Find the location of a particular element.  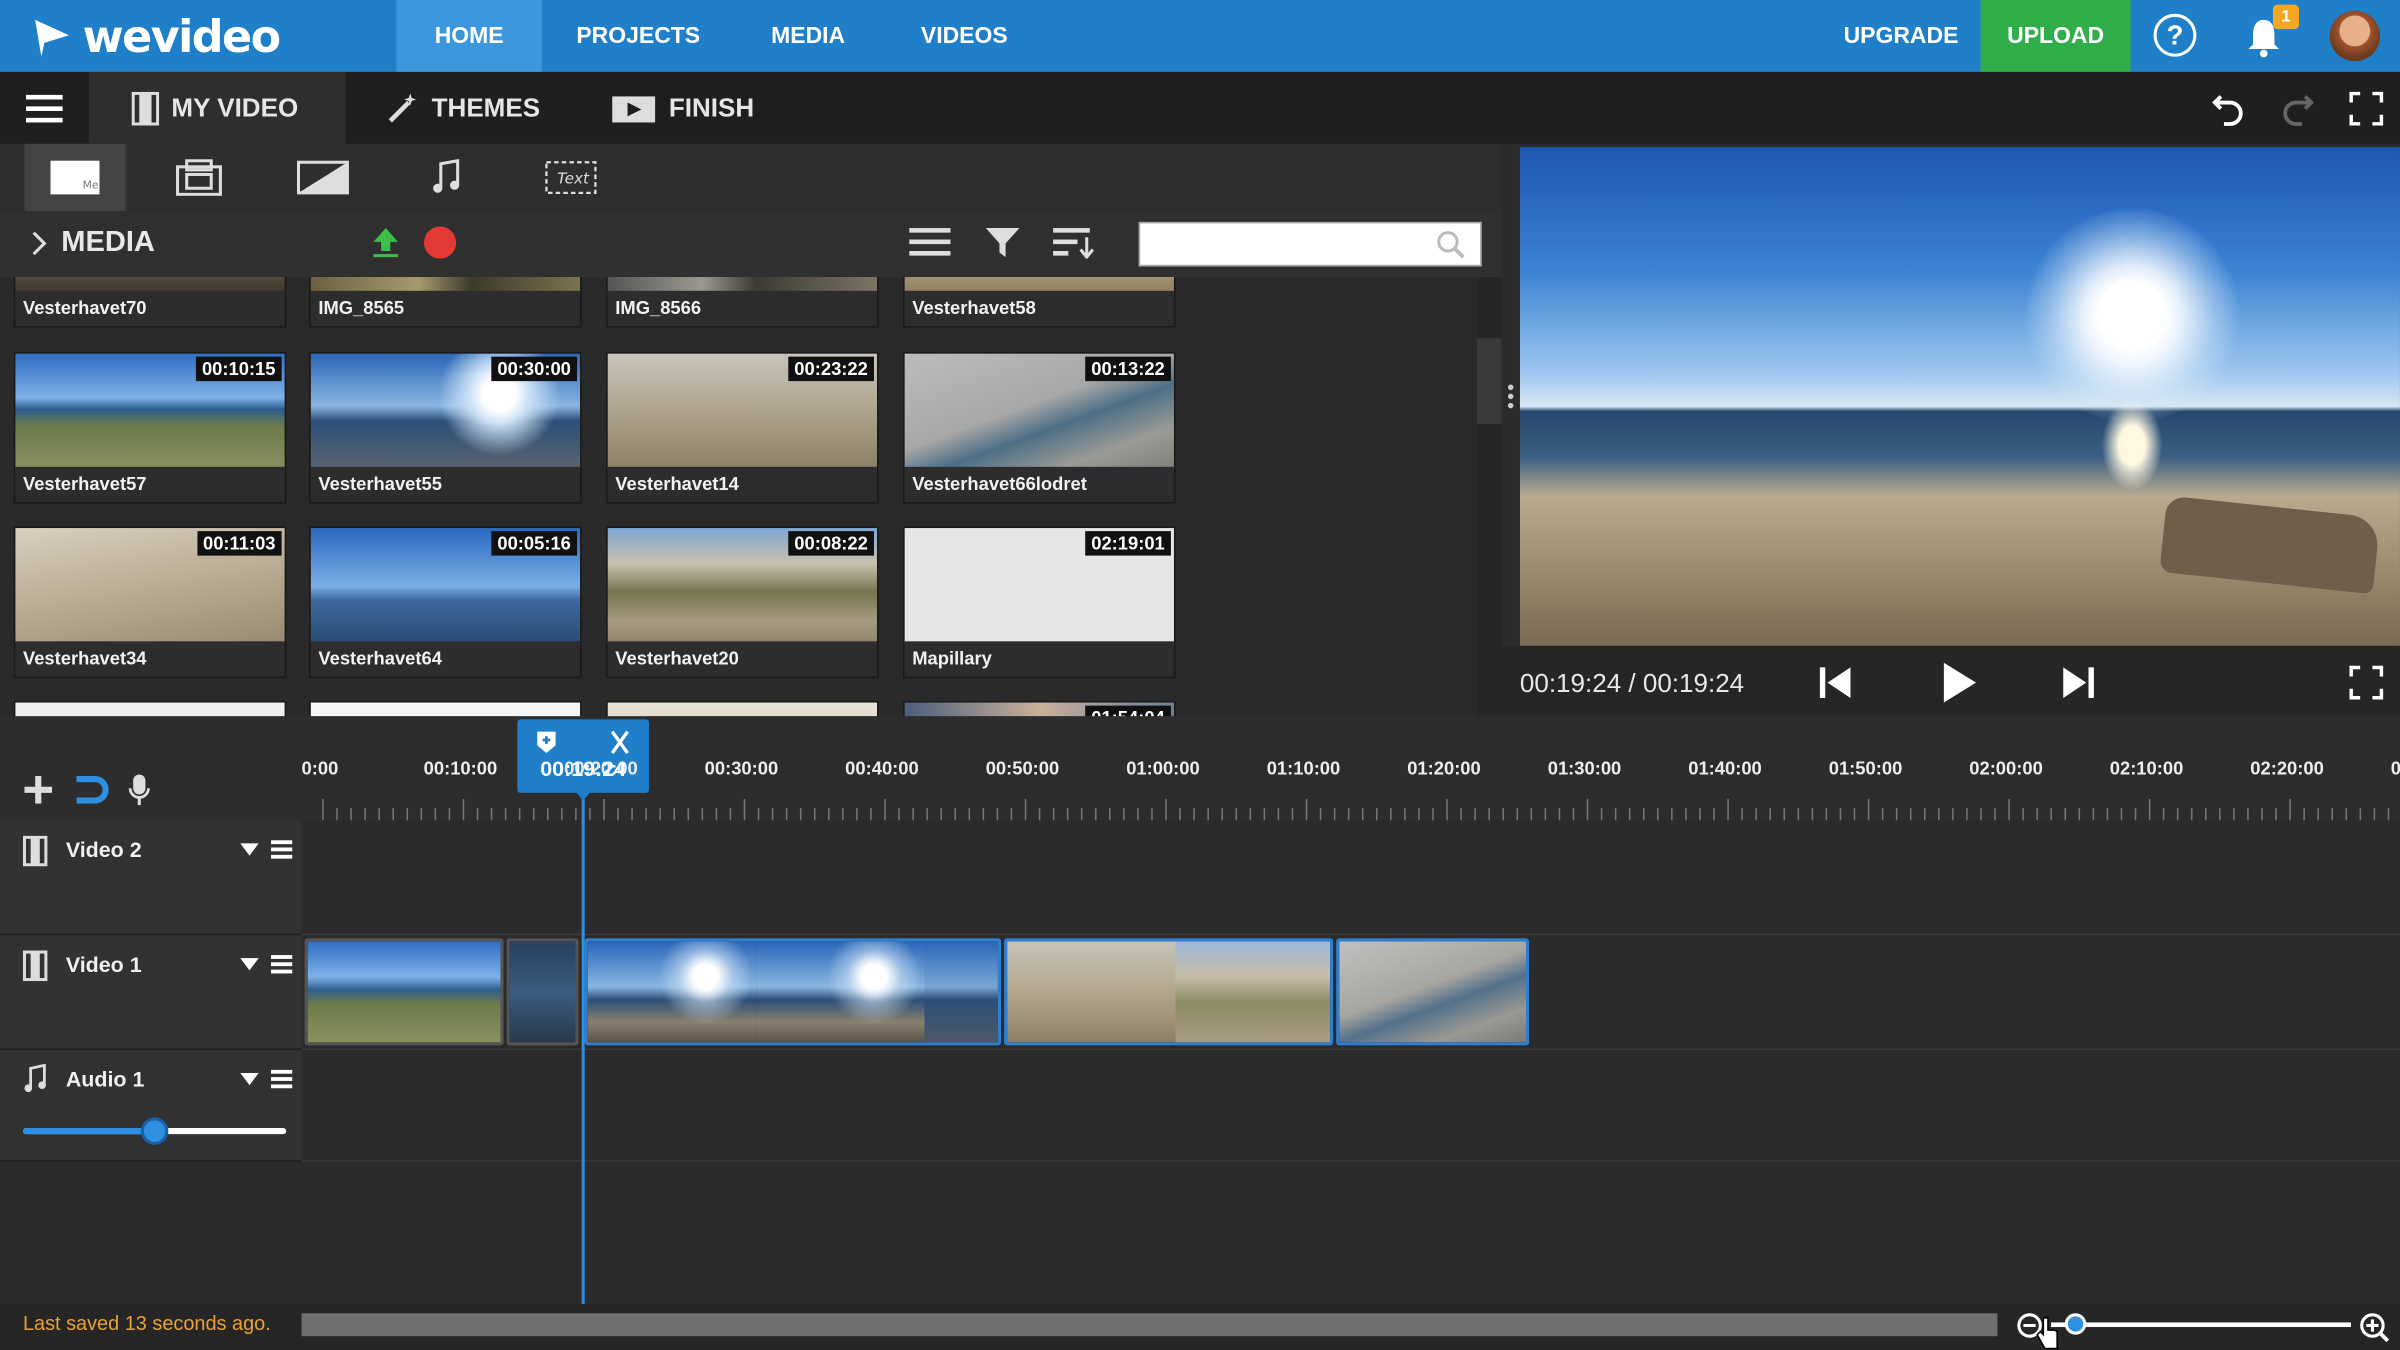

hamburger-menu-icon is located at coordinates (44, 108).